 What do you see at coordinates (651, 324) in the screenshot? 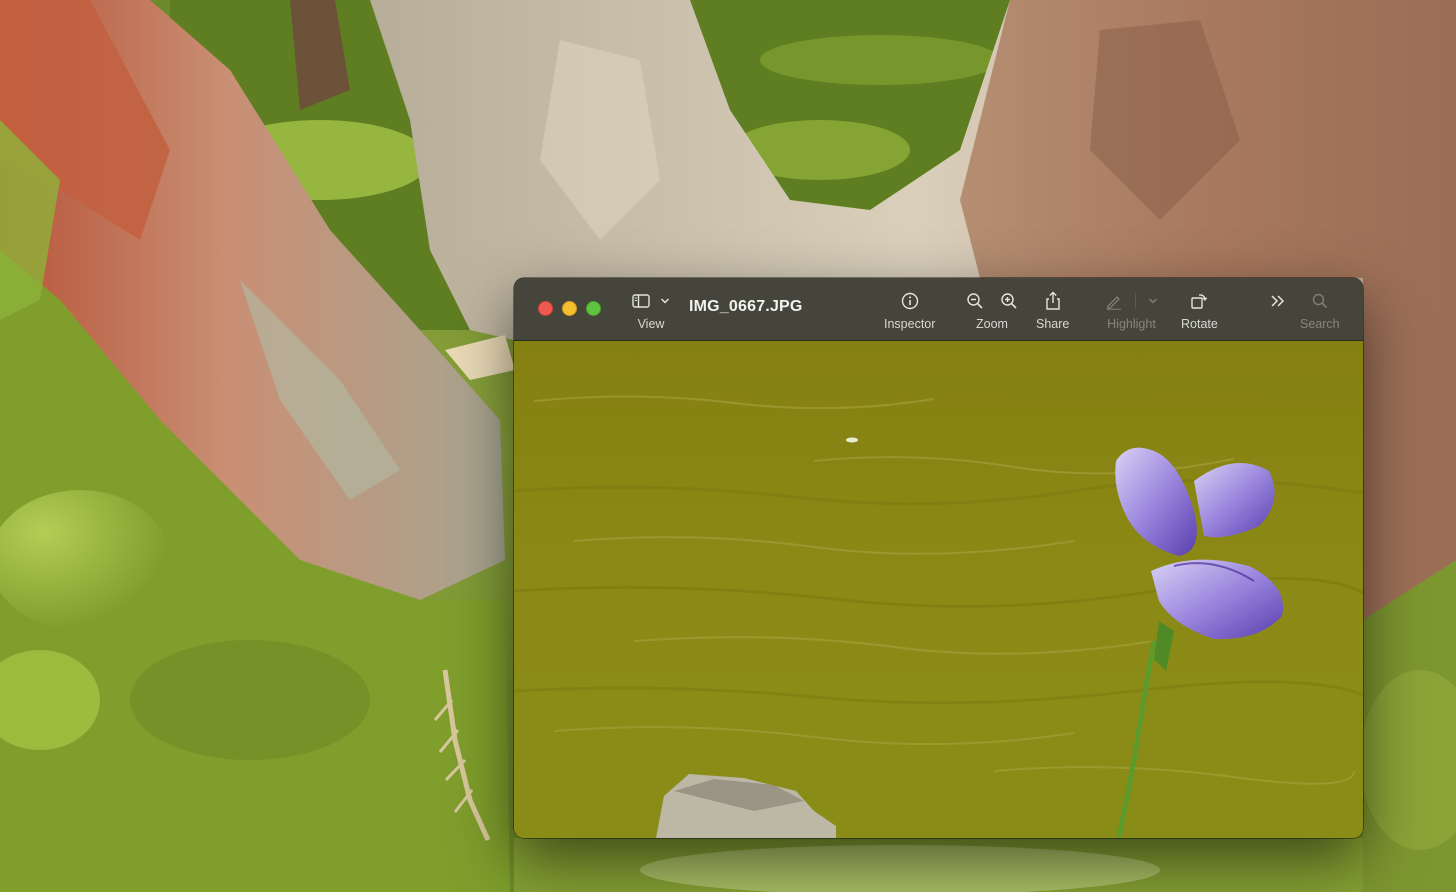
I see `view-label: View` at bounding box center [651, 324].